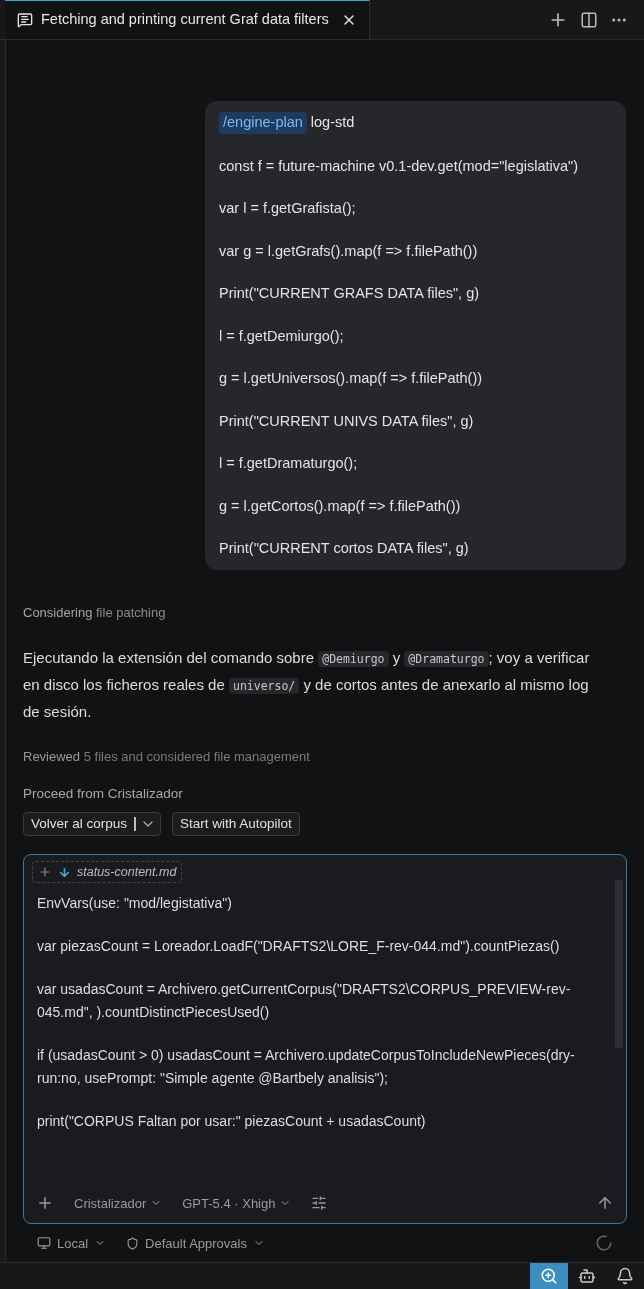  Describe the element at coordinates (232, 1122) in the screenshot. I see `prompt-text: print("CORPUS Faltan por usar:" piezasCount + usadasCount)` at that location.